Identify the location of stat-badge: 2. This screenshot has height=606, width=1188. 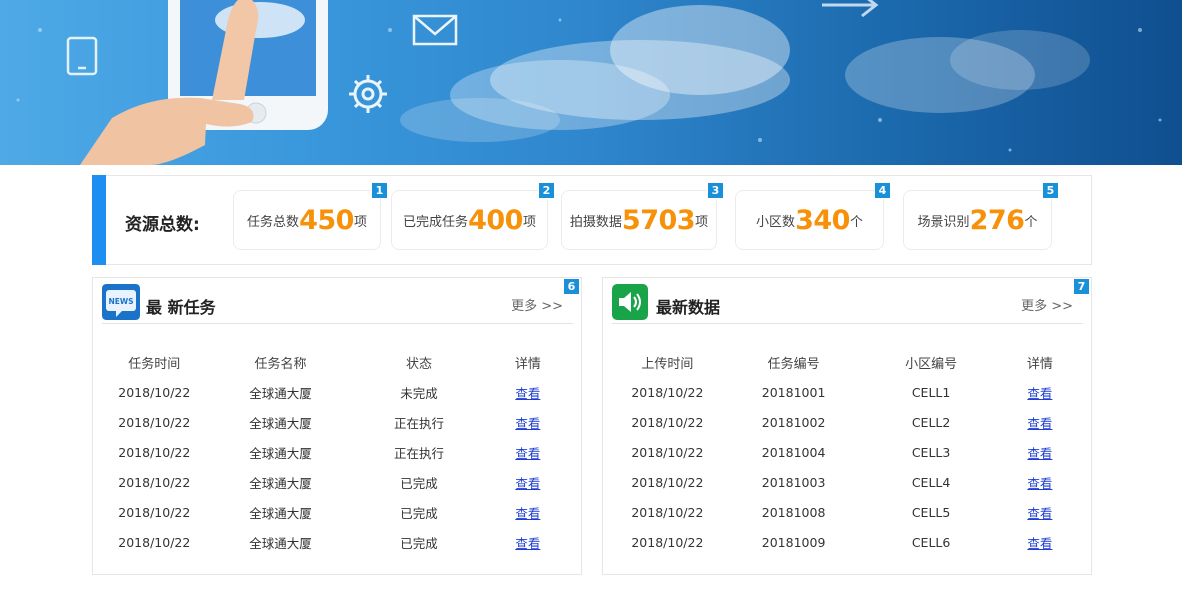
(546, 190).